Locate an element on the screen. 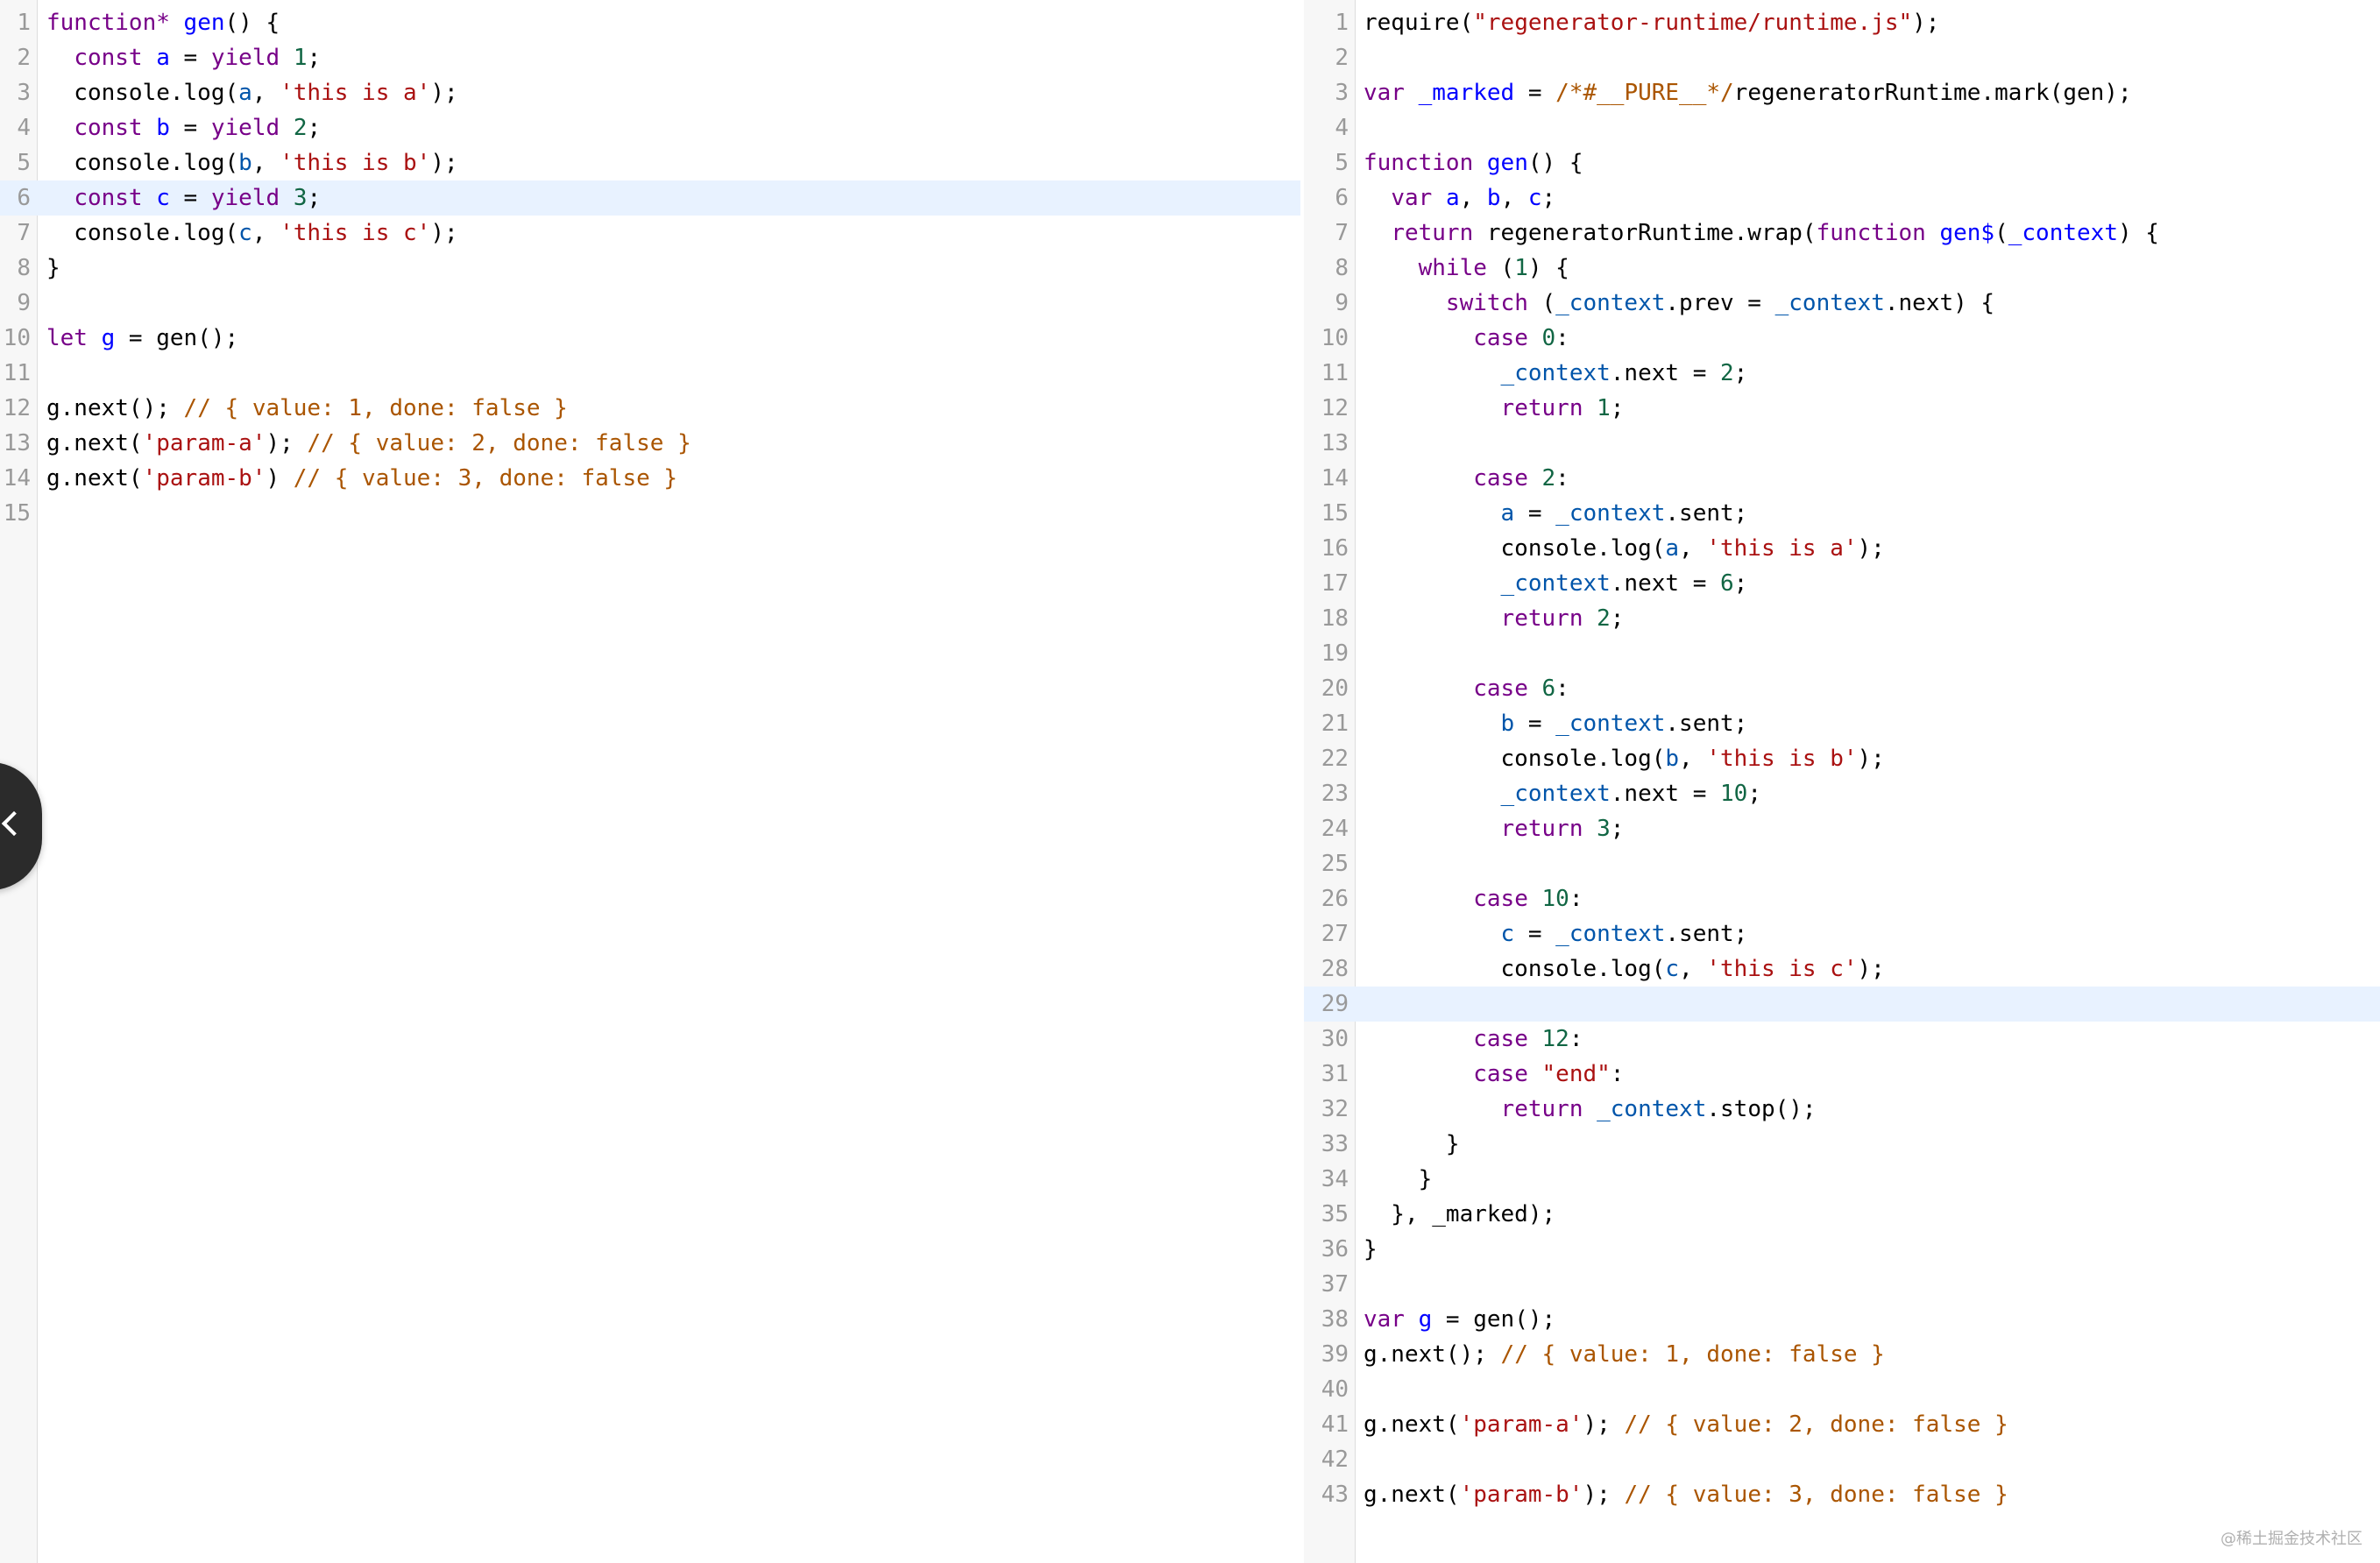  code-line: 12 return 1; is located at coordinates (1842, 408).